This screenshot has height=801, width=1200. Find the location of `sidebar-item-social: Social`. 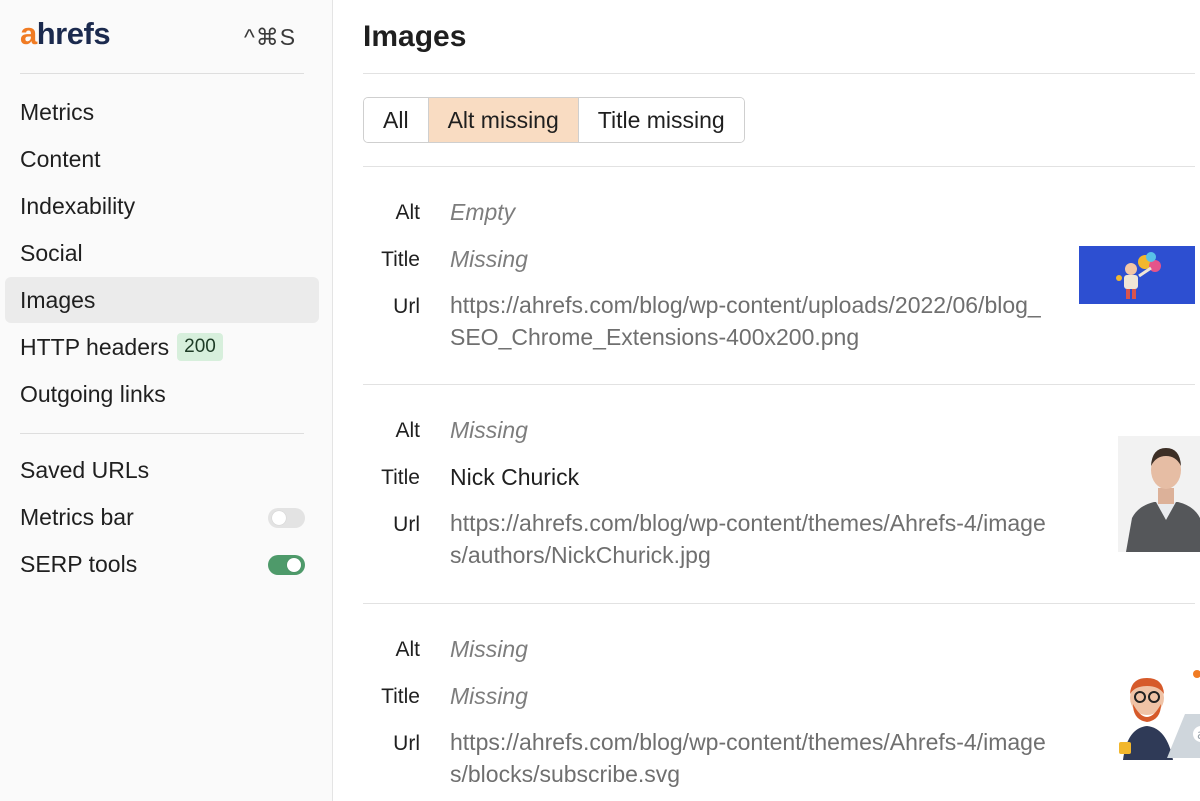

sidebar-item-social: Social is located at coordinates (162, 253).